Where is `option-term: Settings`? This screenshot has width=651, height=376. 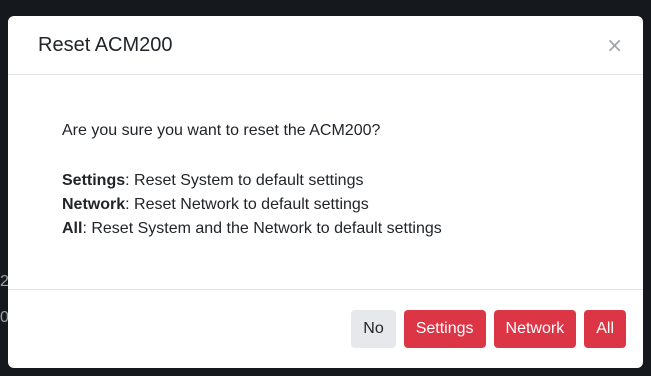 option-term: Settings is located at coordinates (94, 180).